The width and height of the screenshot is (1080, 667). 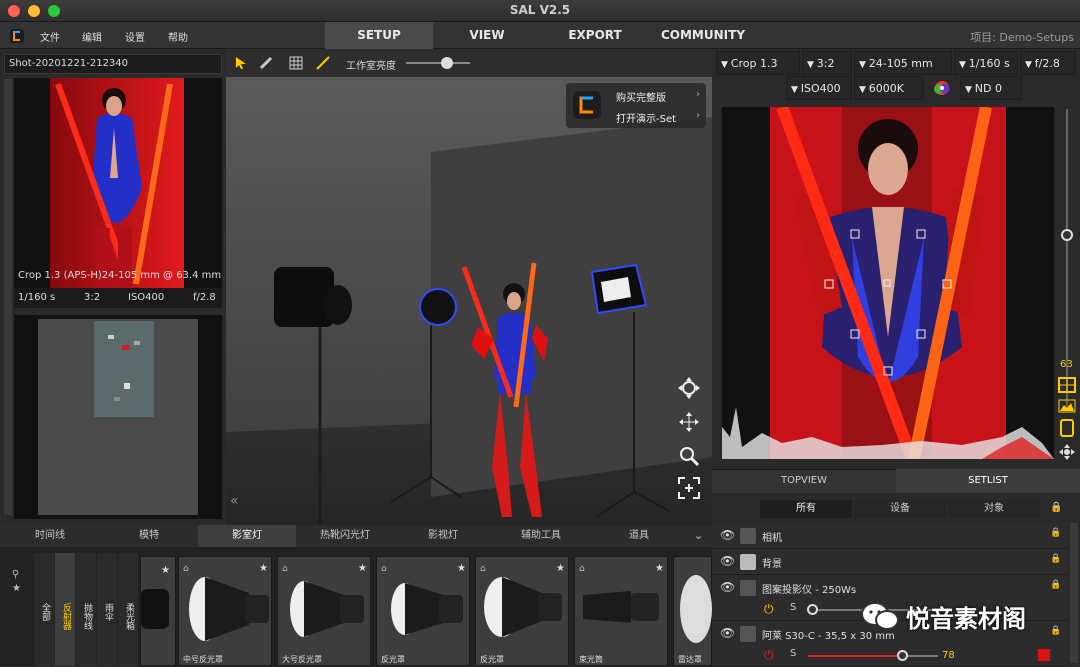 What do you see at coordinates (804, 480) in the screenshot?
I see `tab-topview: TOPVIEW` at bounding box center [804, 480].